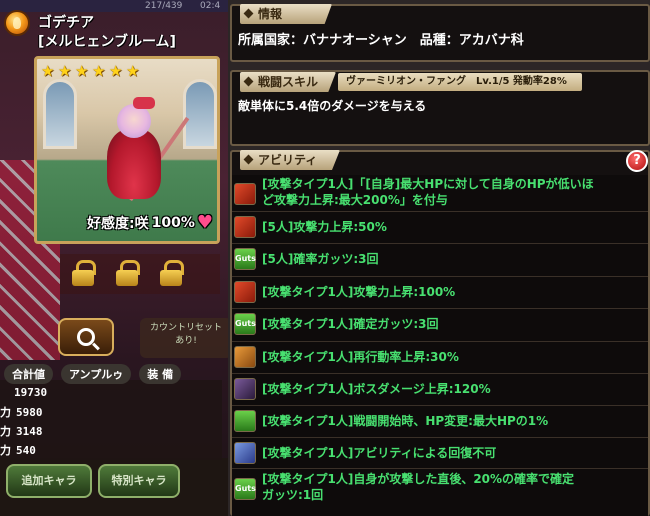 The height and width of the screenshot is (516, 650). What do you see at coordinates (332, 106) in the screenshot?
I see `skill-description: 敵単体に5.4倍のダメージを与える` at bounding box center [332, 106].